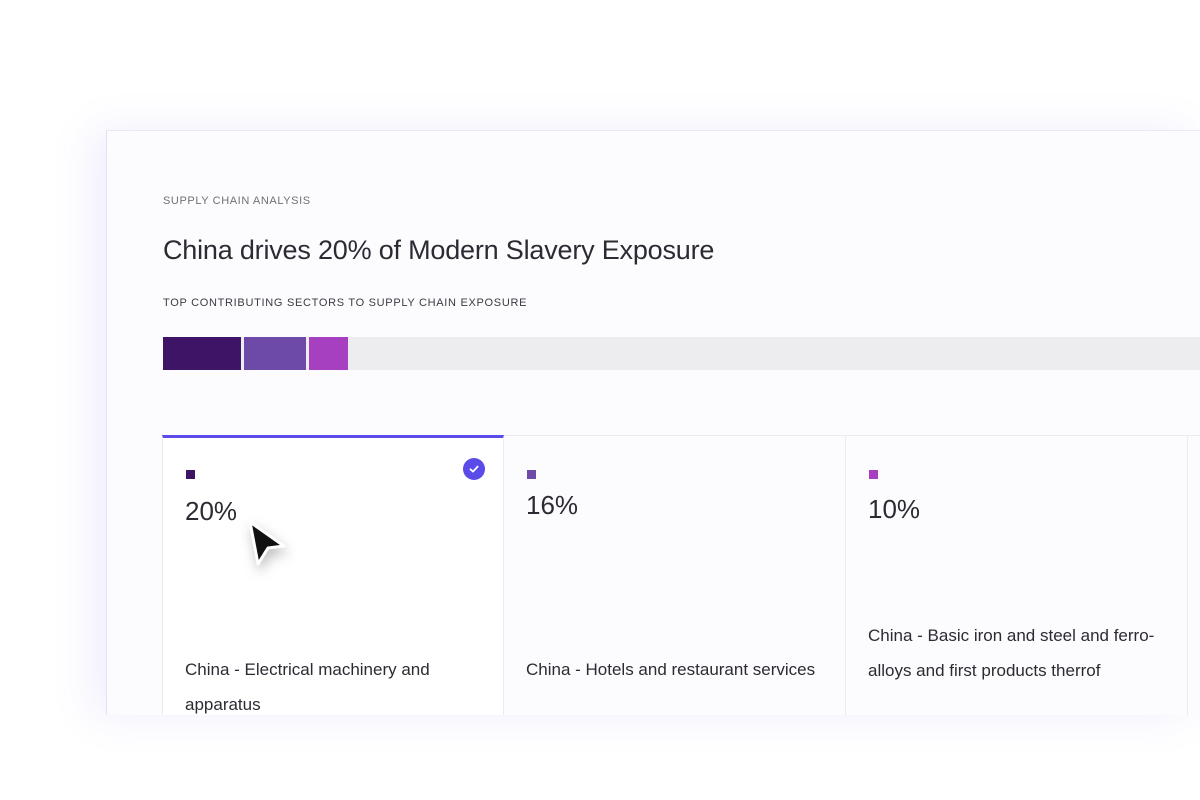  Describe the element at coordinates (552, 505) in the screenshot. I see `sector-percent: 16%` at that location.